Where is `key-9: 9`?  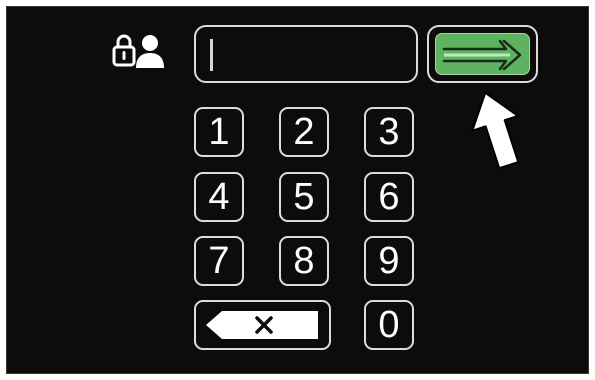 key-9: 9 is located at coordinates (389, 261).